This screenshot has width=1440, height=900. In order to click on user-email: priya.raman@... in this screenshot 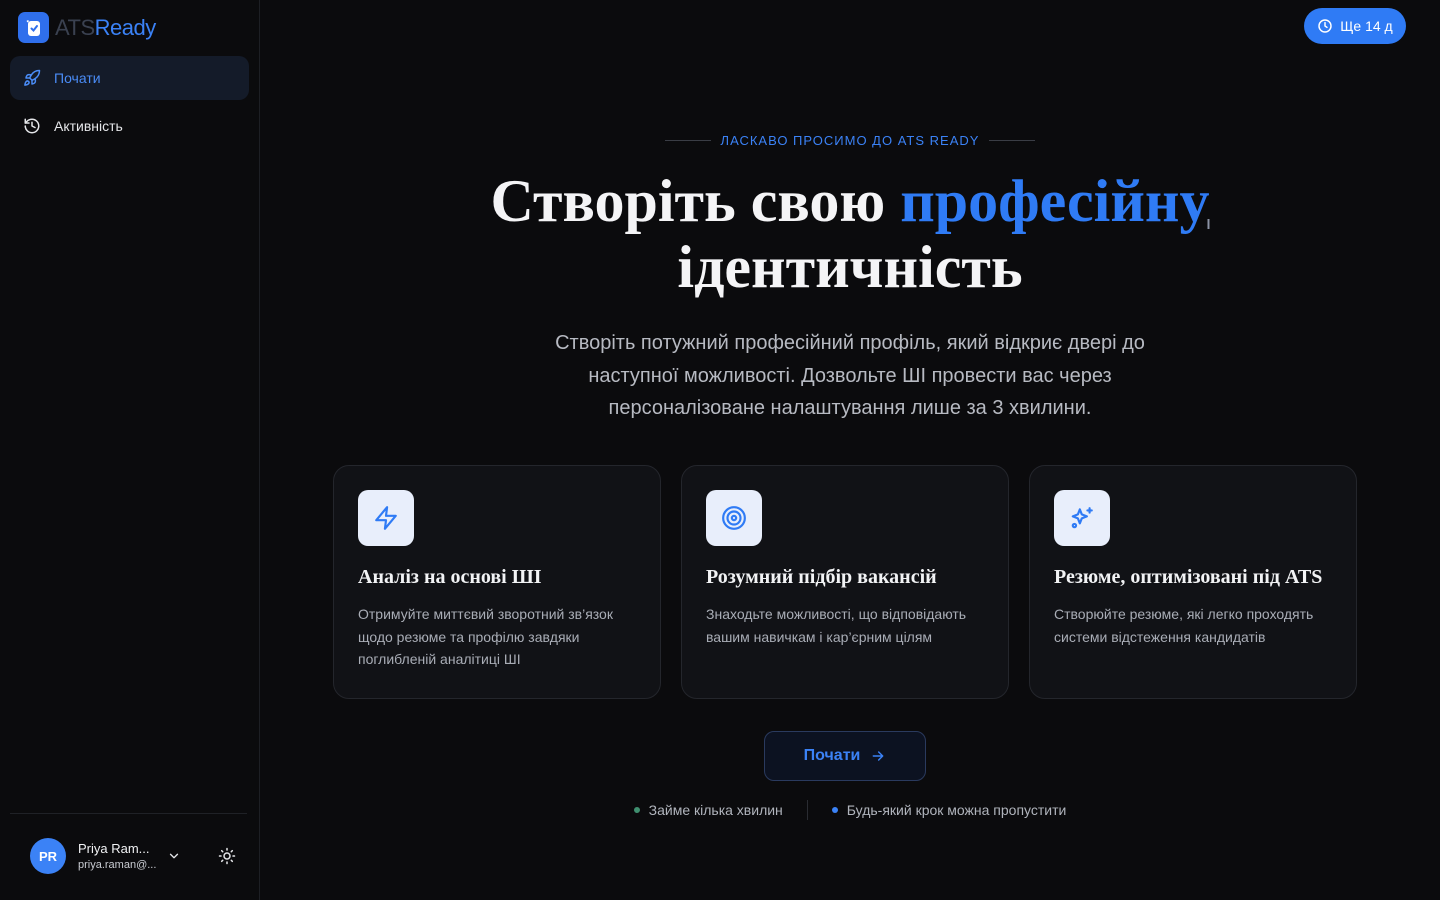, I will do `click(117, 865)`.